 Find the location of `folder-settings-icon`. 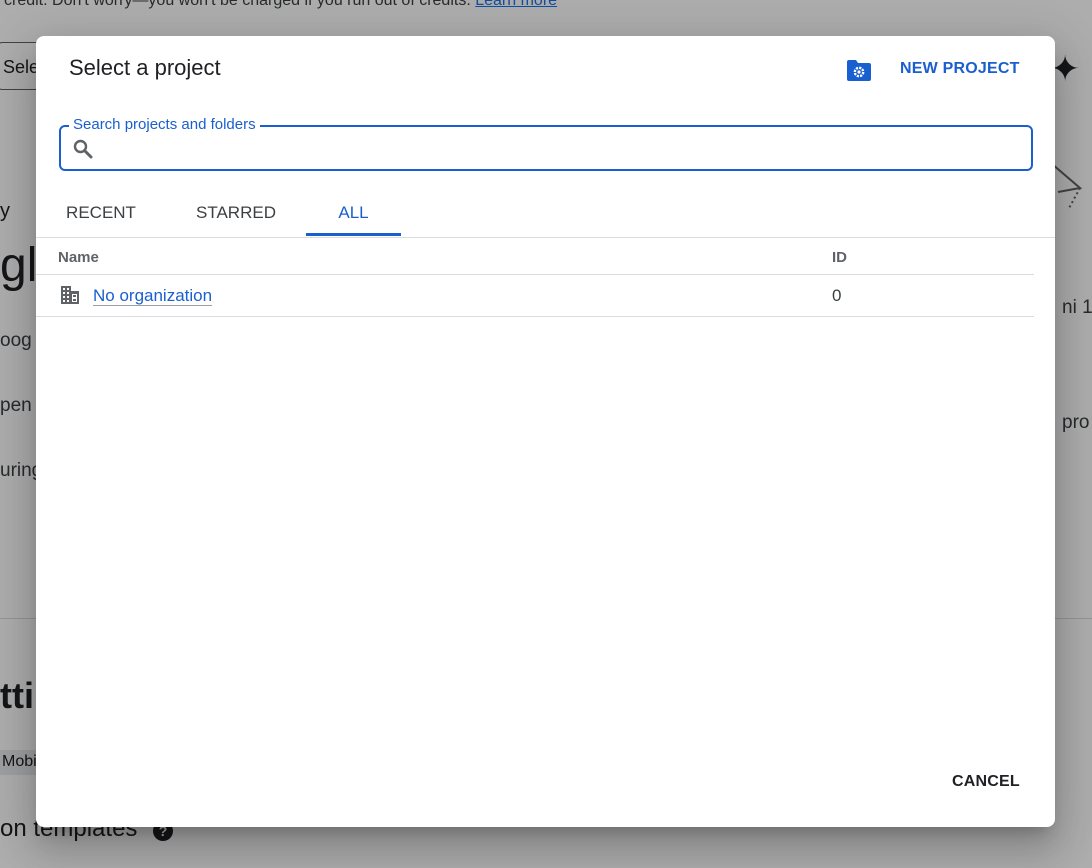

folder-settings-icon is located at coordinates (859, 70).